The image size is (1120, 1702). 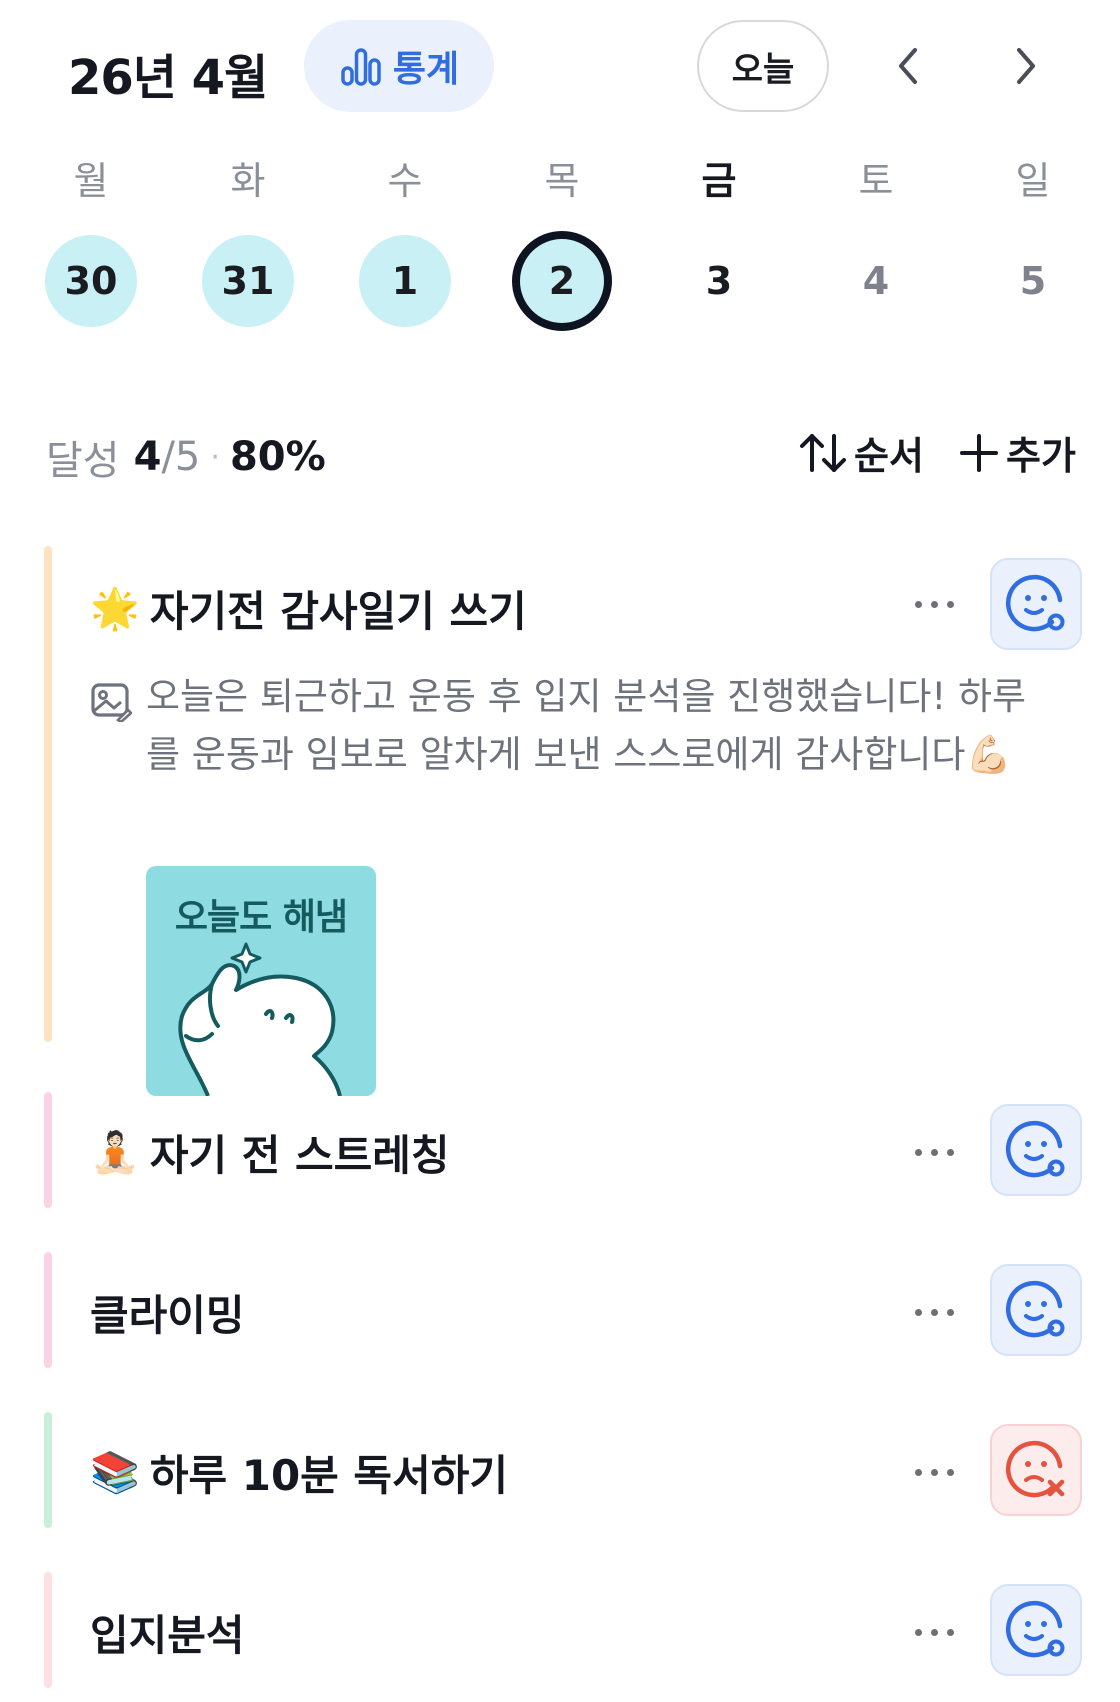 What do you see at coordinates (167, 1635) in the screenshot?
I see `habit-title-text: 입지분석` at bounding box center [167, 1635].